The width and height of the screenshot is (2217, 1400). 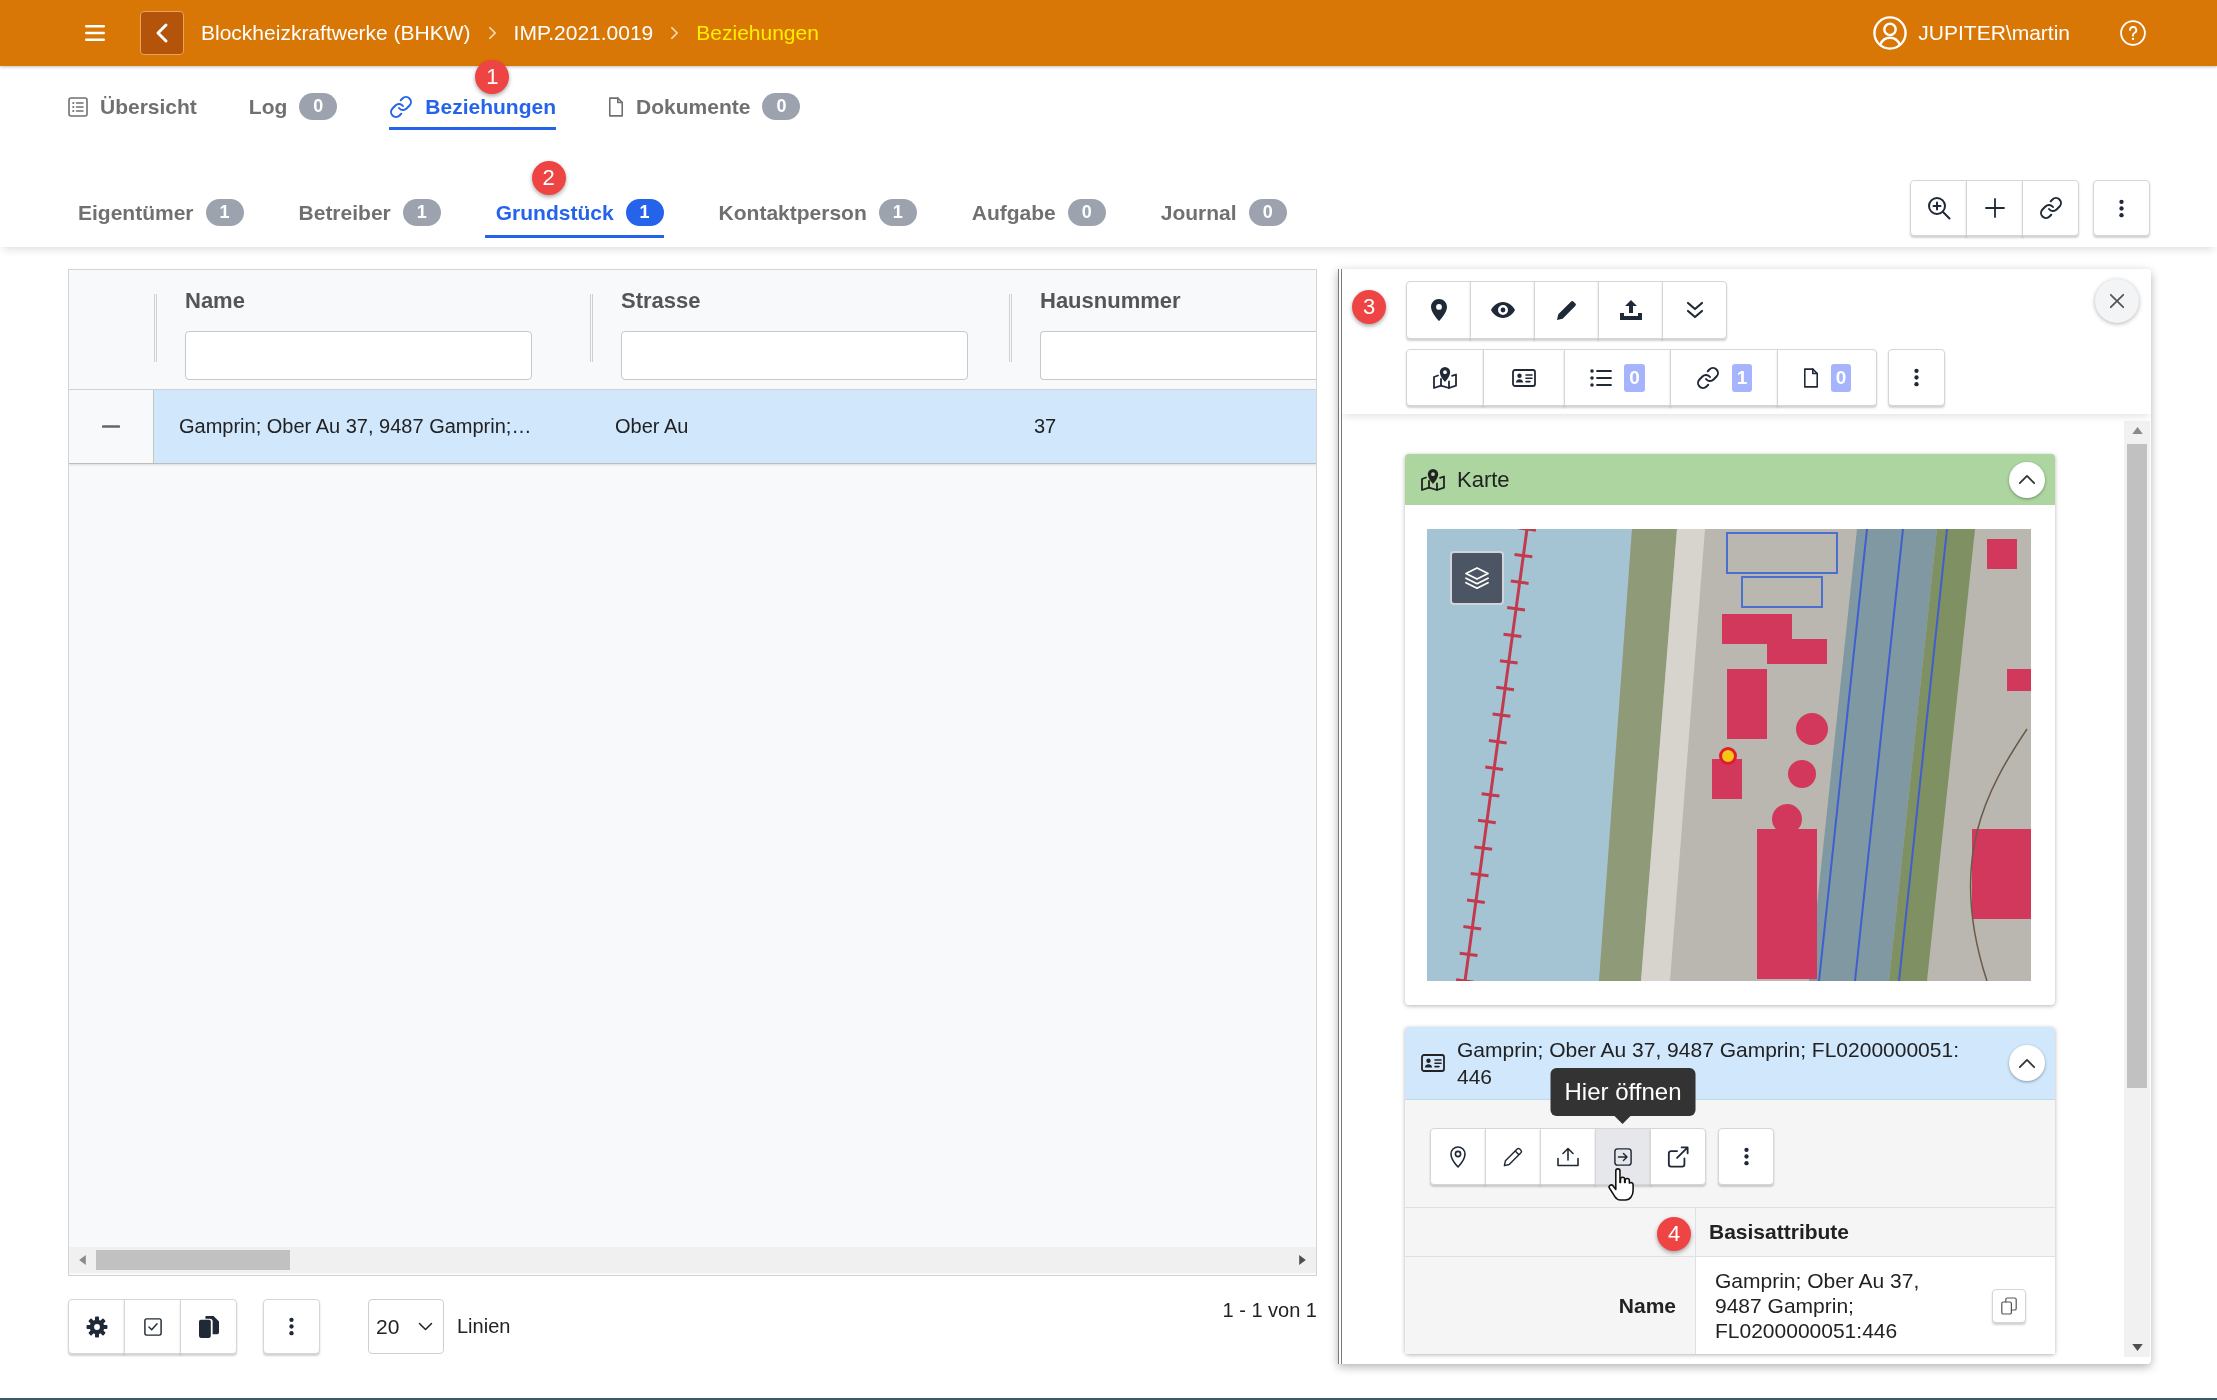 What do you see at coordinates (215, 301) in the screenshot?
I see `column-header: Name` at bounding box center [215, 301].